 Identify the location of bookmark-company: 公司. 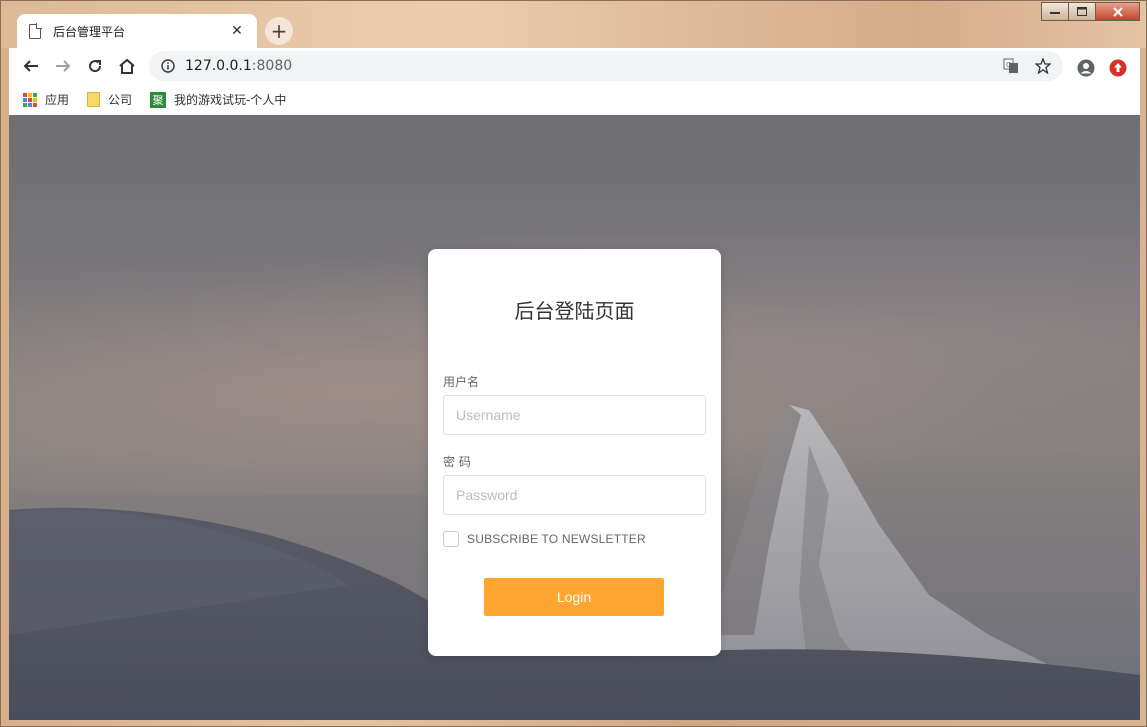
(109, 99).